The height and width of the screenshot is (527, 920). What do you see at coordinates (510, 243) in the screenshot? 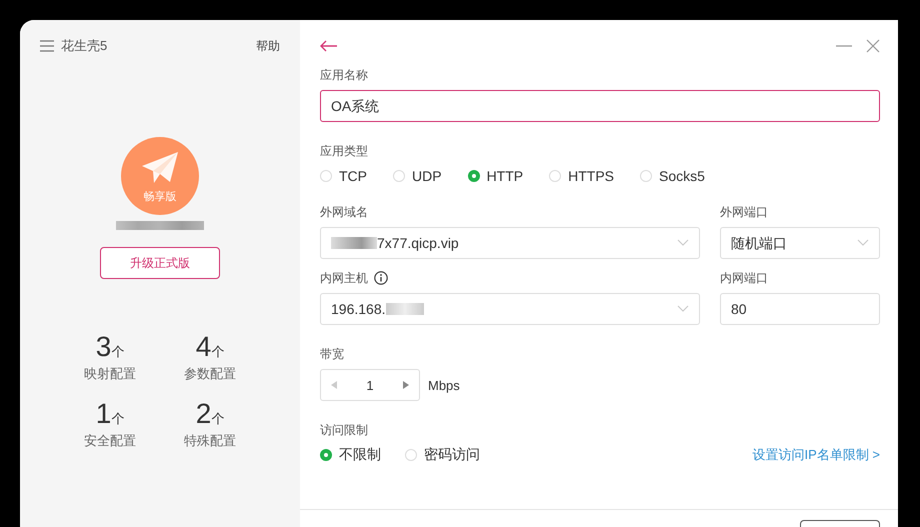
I see `domain-select: 7x77.qicp.vip` at bounding box center [510, 243].